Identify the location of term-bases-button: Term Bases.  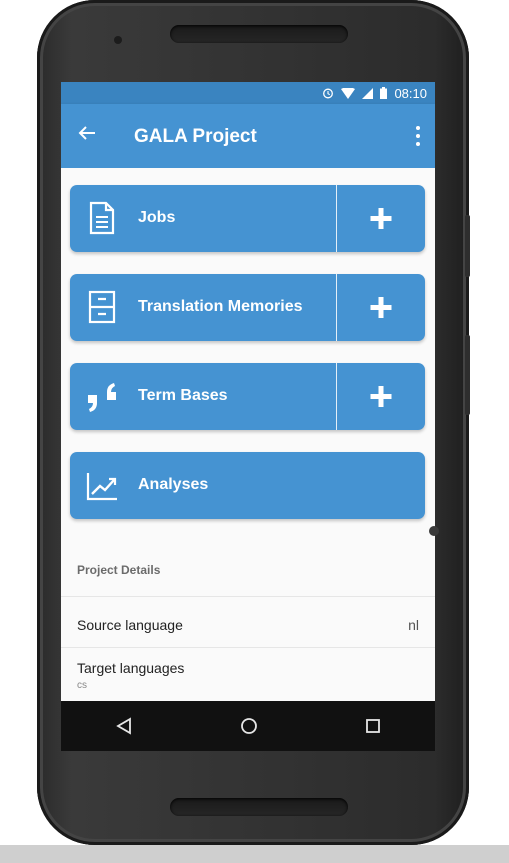
(203, 396).